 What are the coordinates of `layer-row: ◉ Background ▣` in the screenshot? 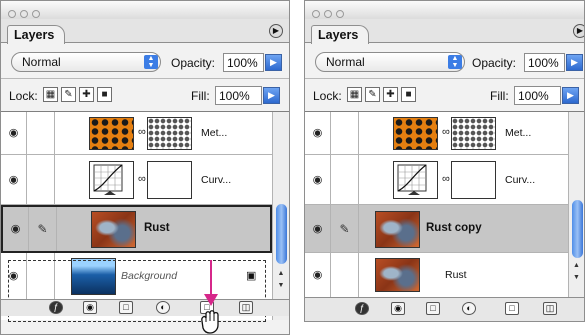 It's located at (136, 276).